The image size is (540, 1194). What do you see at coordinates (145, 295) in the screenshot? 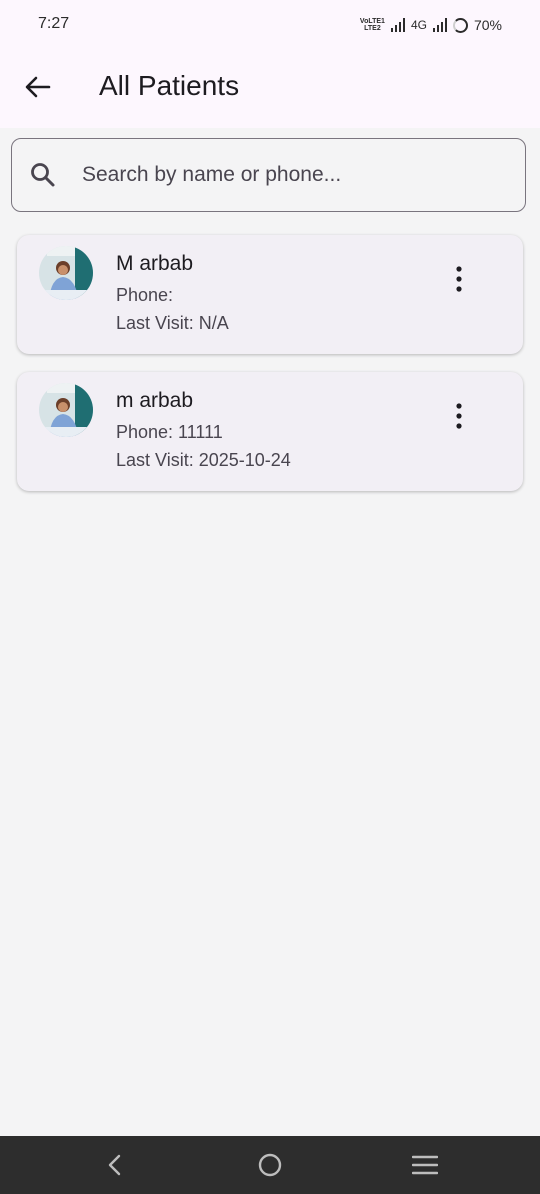
I see `patient-phone: Phone:` at bounding box center [145, 295].